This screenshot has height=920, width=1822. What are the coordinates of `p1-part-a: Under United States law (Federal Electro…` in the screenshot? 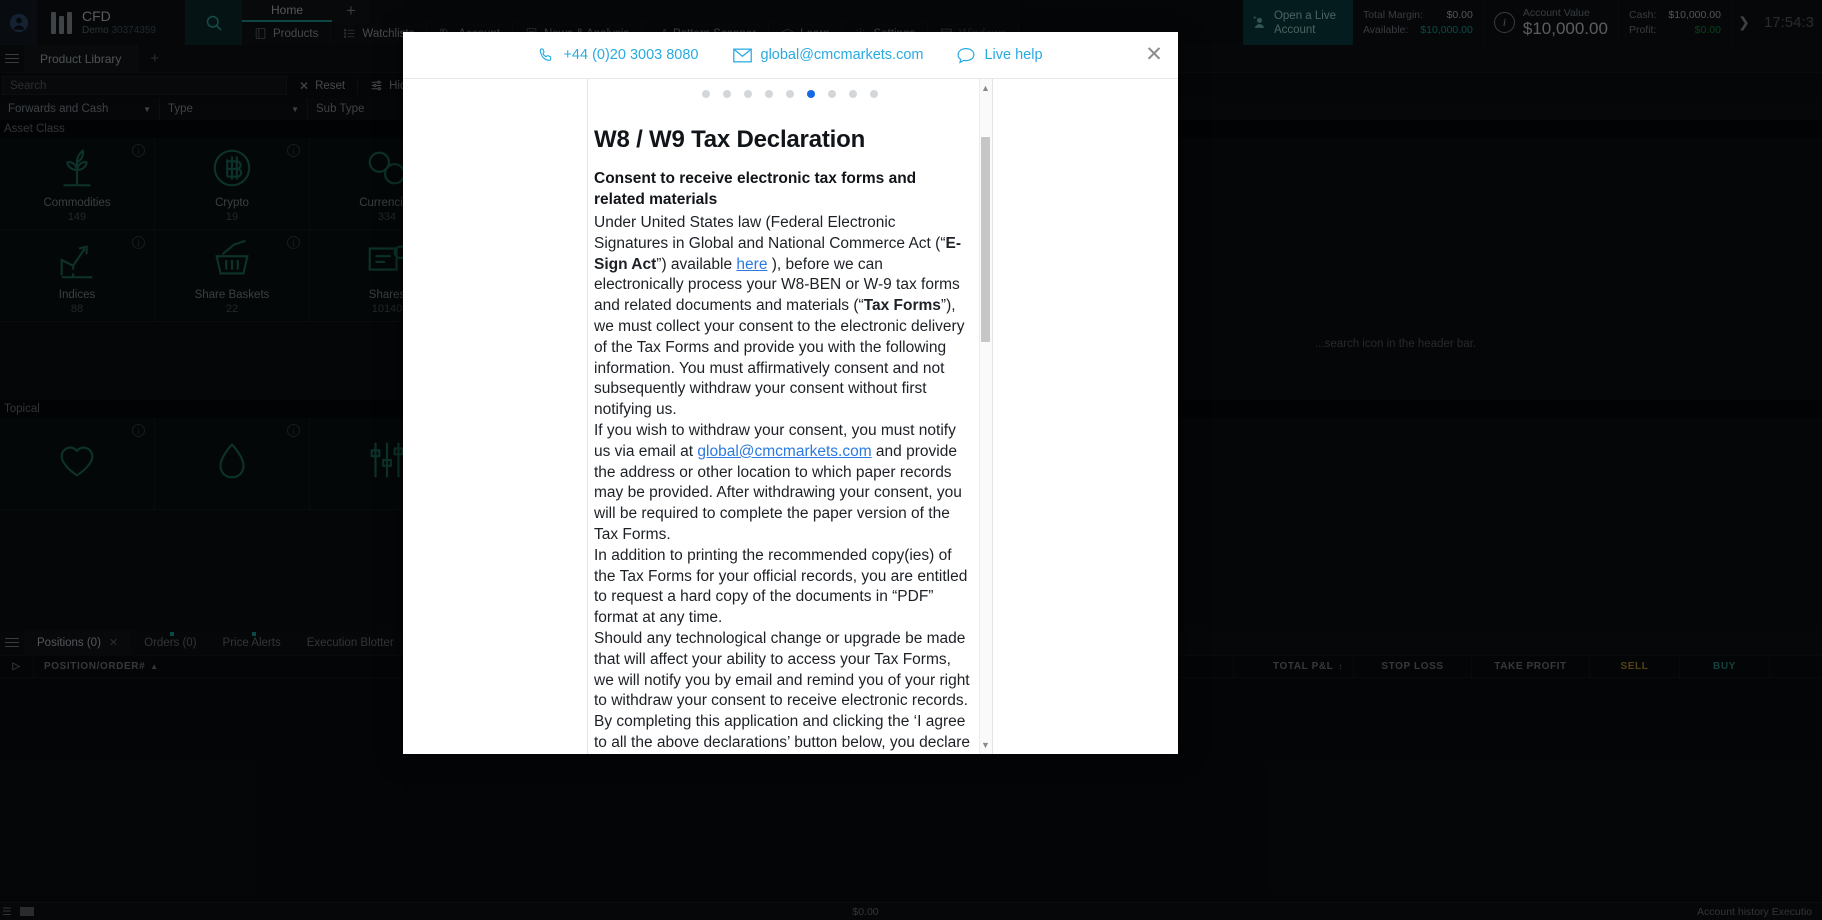 It's located at (770, 233).